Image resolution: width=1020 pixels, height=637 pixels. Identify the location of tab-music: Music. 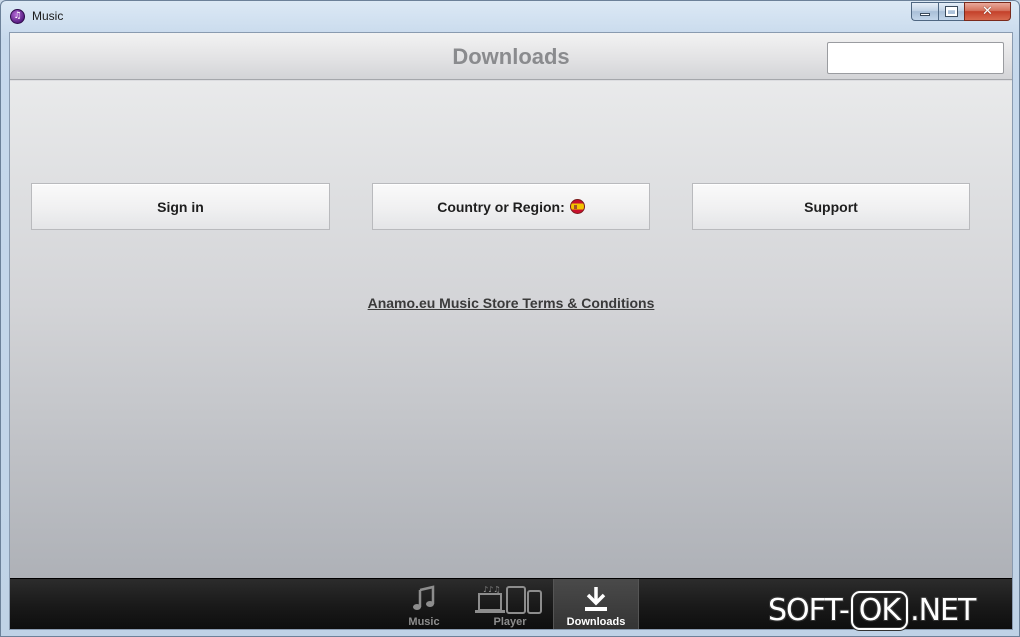
(424, 604).